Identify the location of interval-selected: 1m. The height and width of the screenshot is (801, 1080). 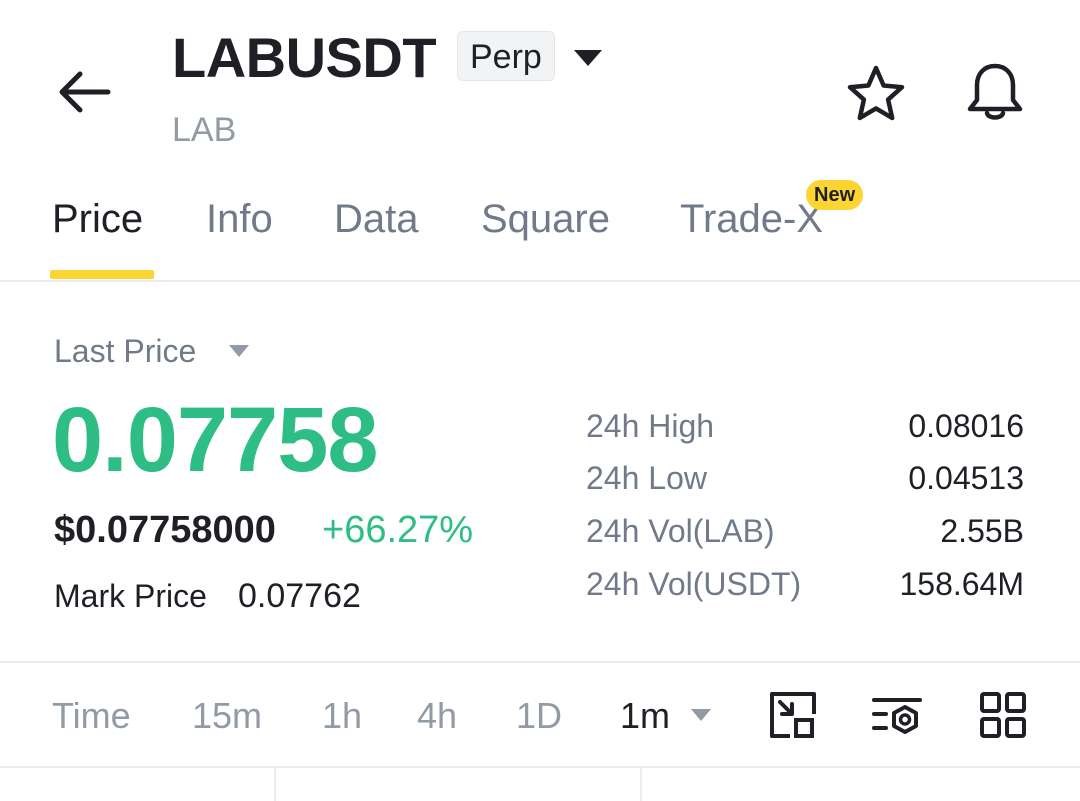
(645, 716).